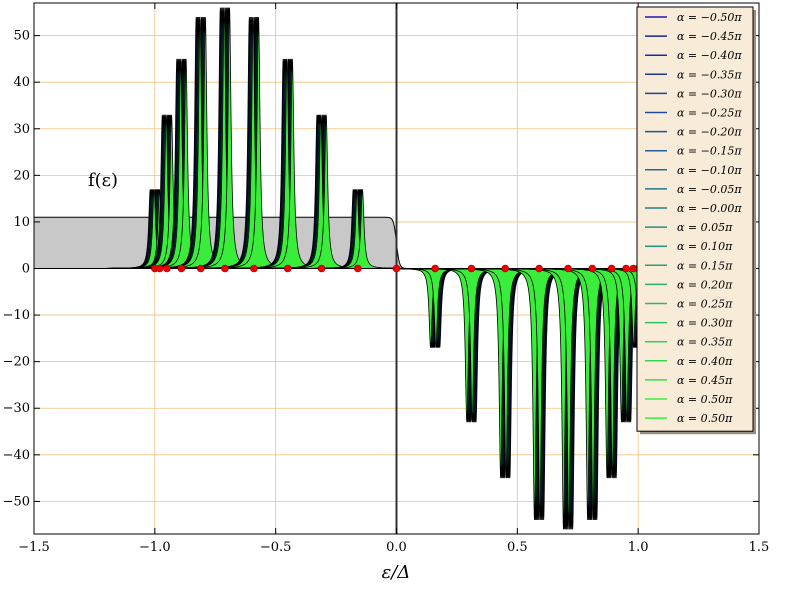  I want to click on markers-layer, so click(396, 268).